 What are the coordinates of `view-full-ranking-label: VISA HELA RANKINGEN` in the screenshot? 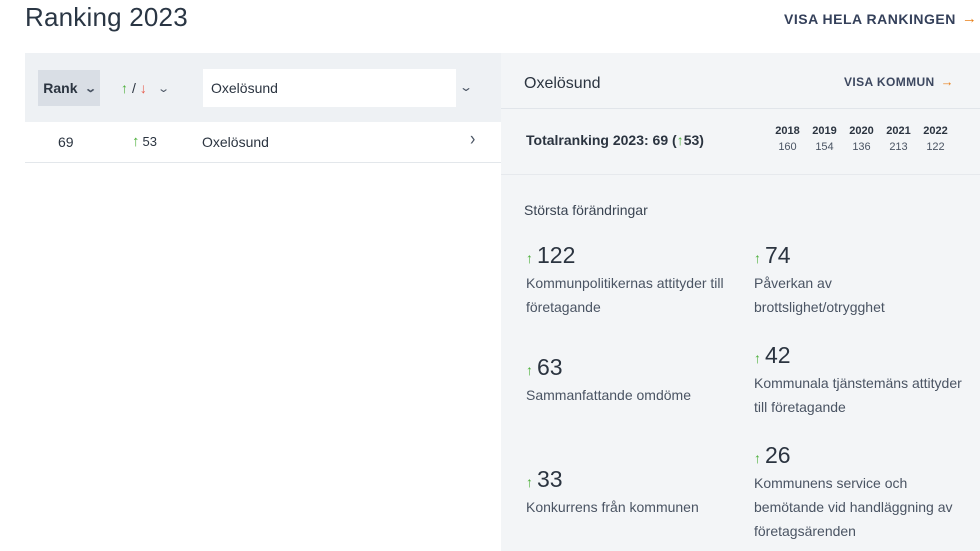 It's located at (870, 18).